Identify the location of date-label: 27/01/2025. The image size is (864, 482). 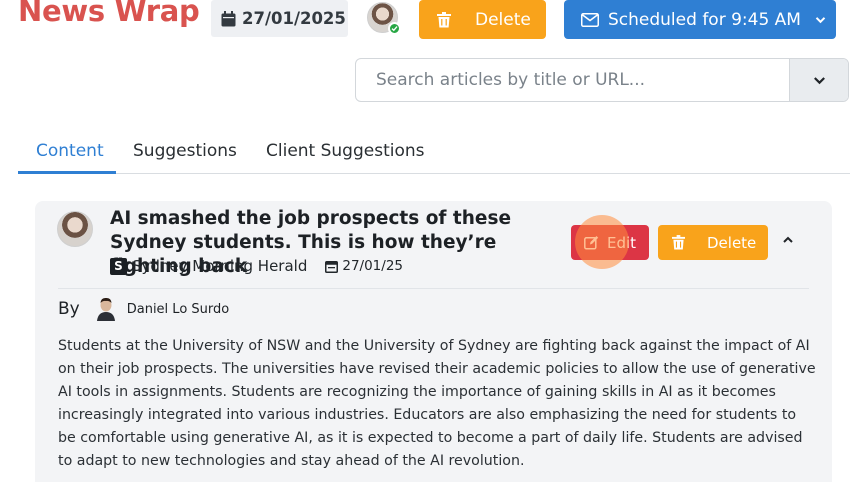
(294, 18).